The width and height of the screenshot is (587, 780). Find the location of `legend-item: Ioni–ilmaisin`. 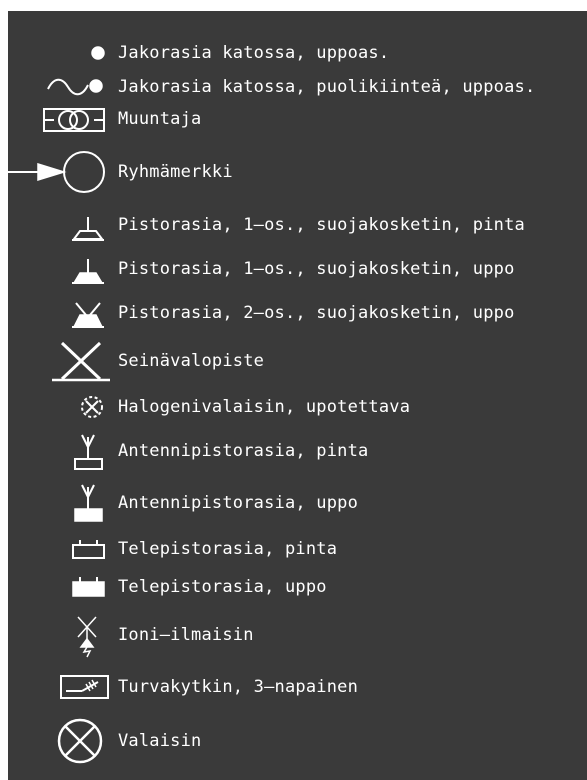

legend-item: Ioni–ilmaisin is located at coordinates (297, 635).